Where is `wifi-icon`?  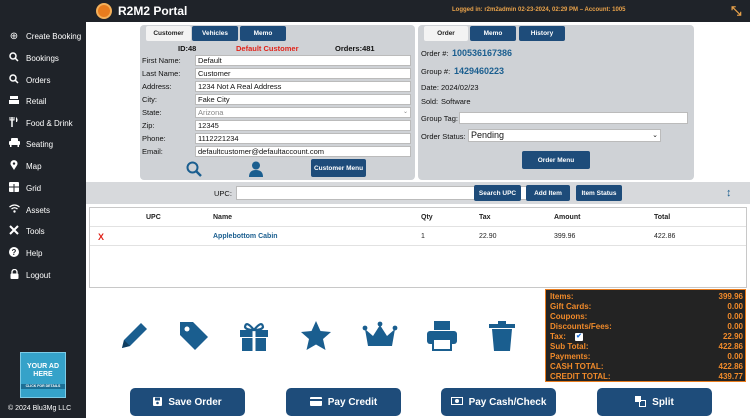
wifi-icon is located at coordinates (14, 210).